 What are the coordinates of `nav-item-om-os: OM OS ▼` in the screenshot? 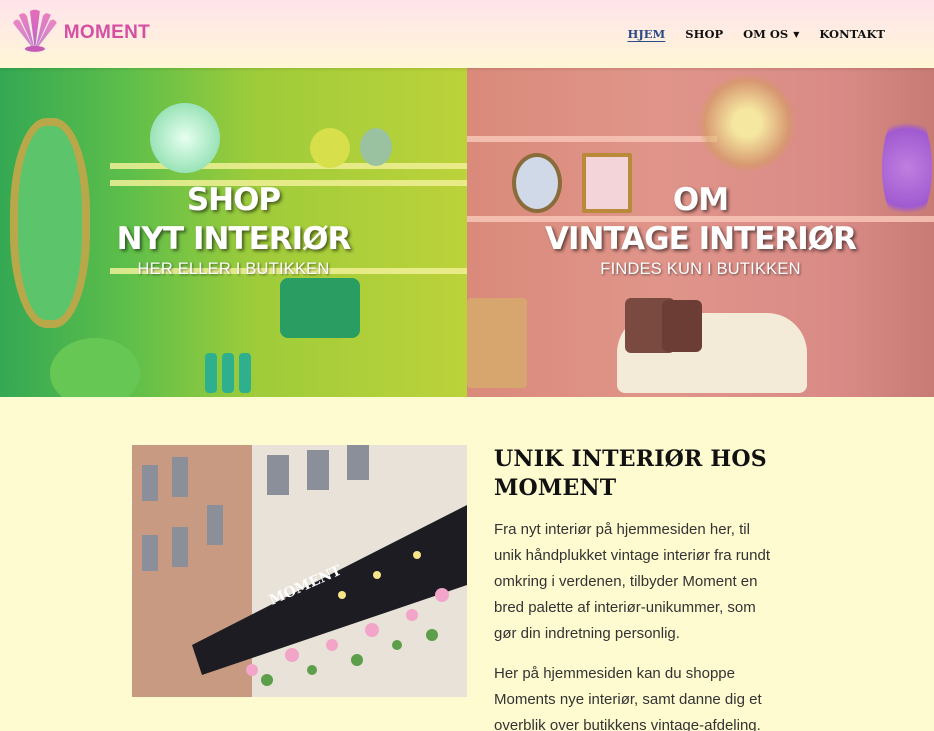 It's located at (771, 34).